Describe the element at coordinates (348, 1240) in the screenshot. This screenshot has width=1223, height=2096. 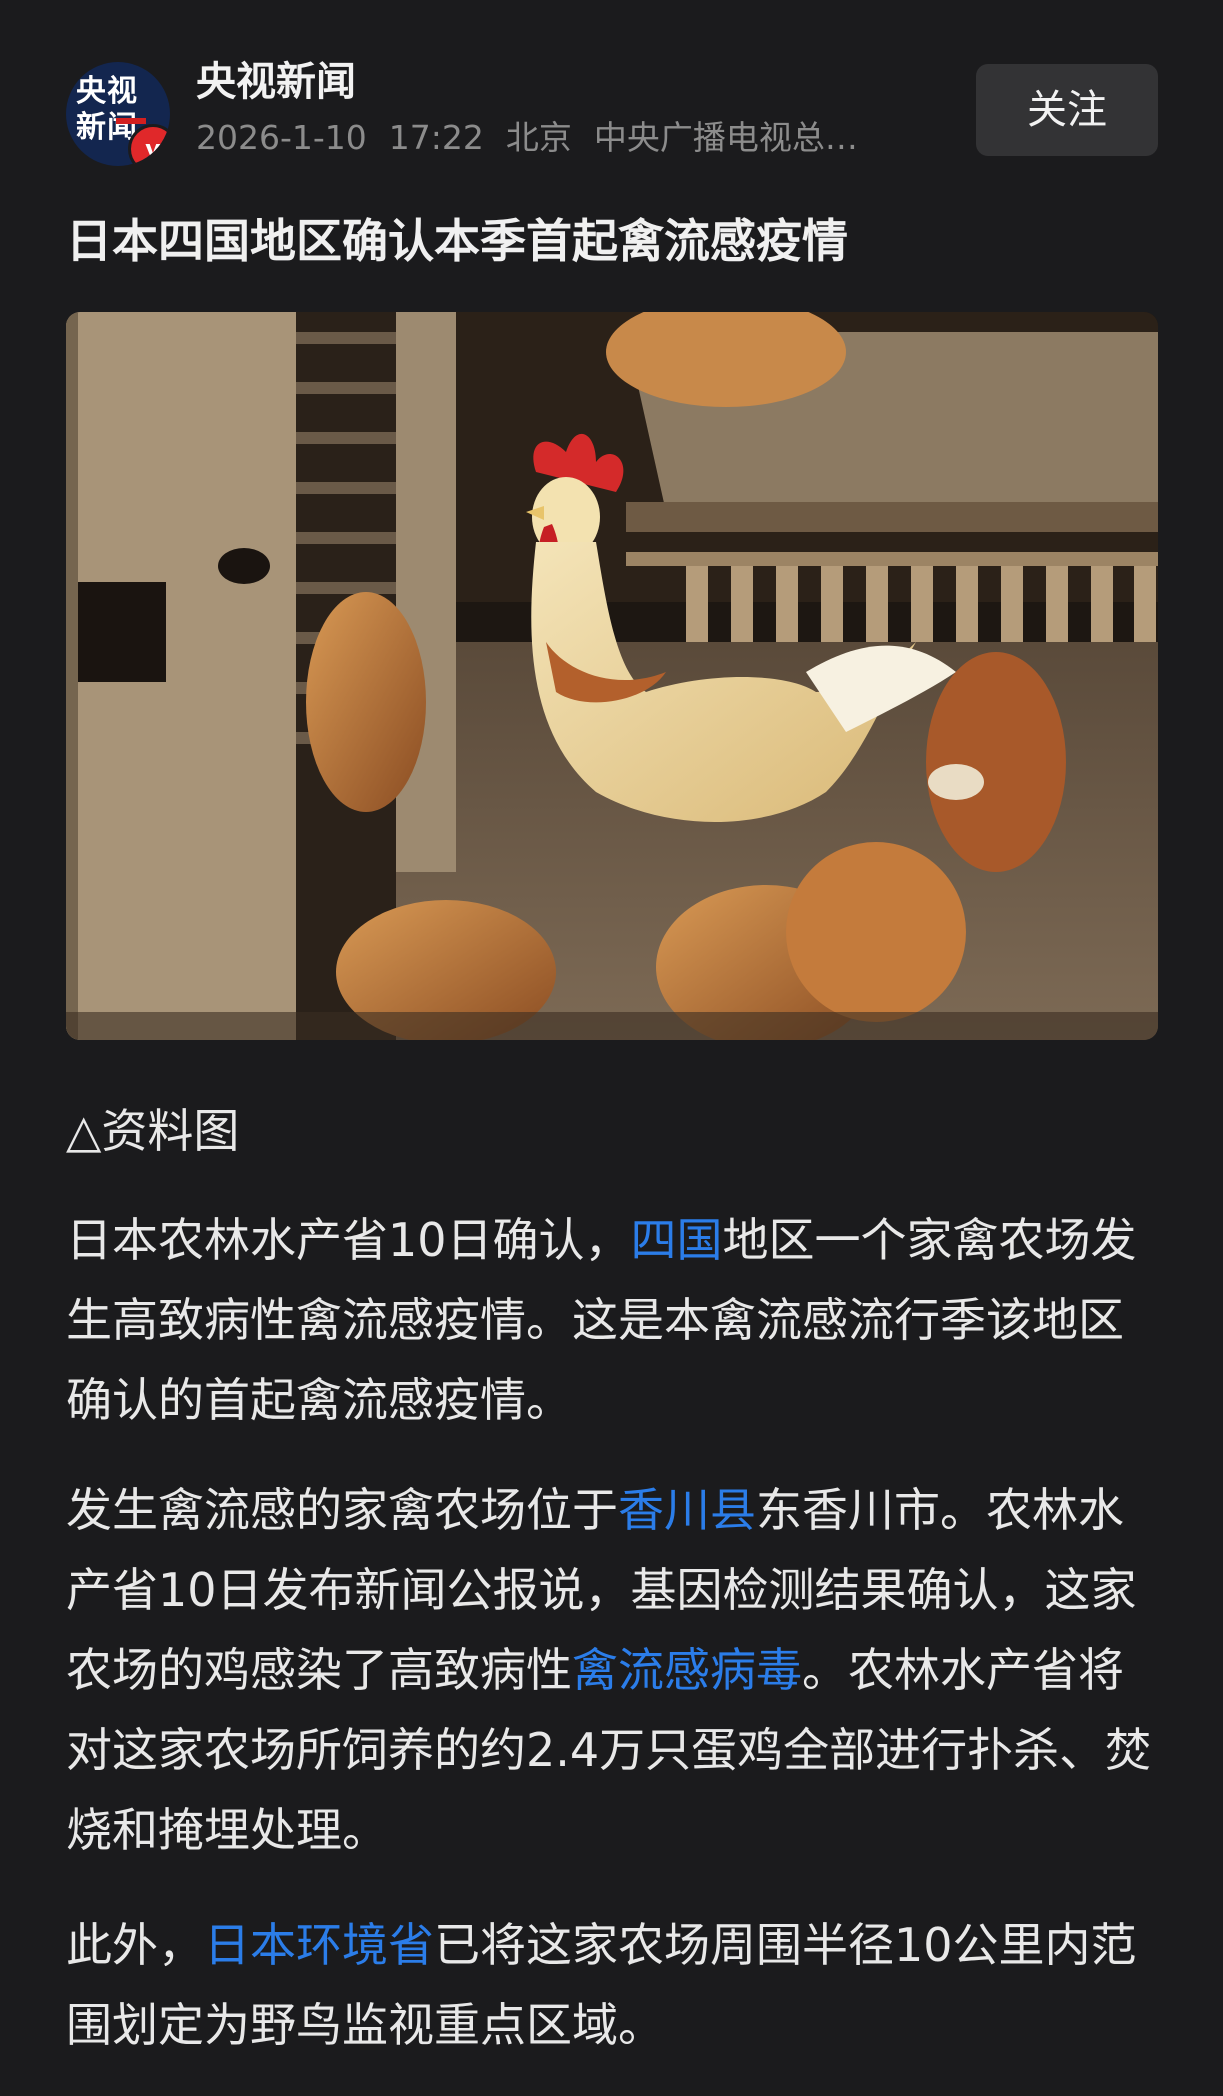
I see `paragraph-text: 日本农林水产省10日确认，` at that location.